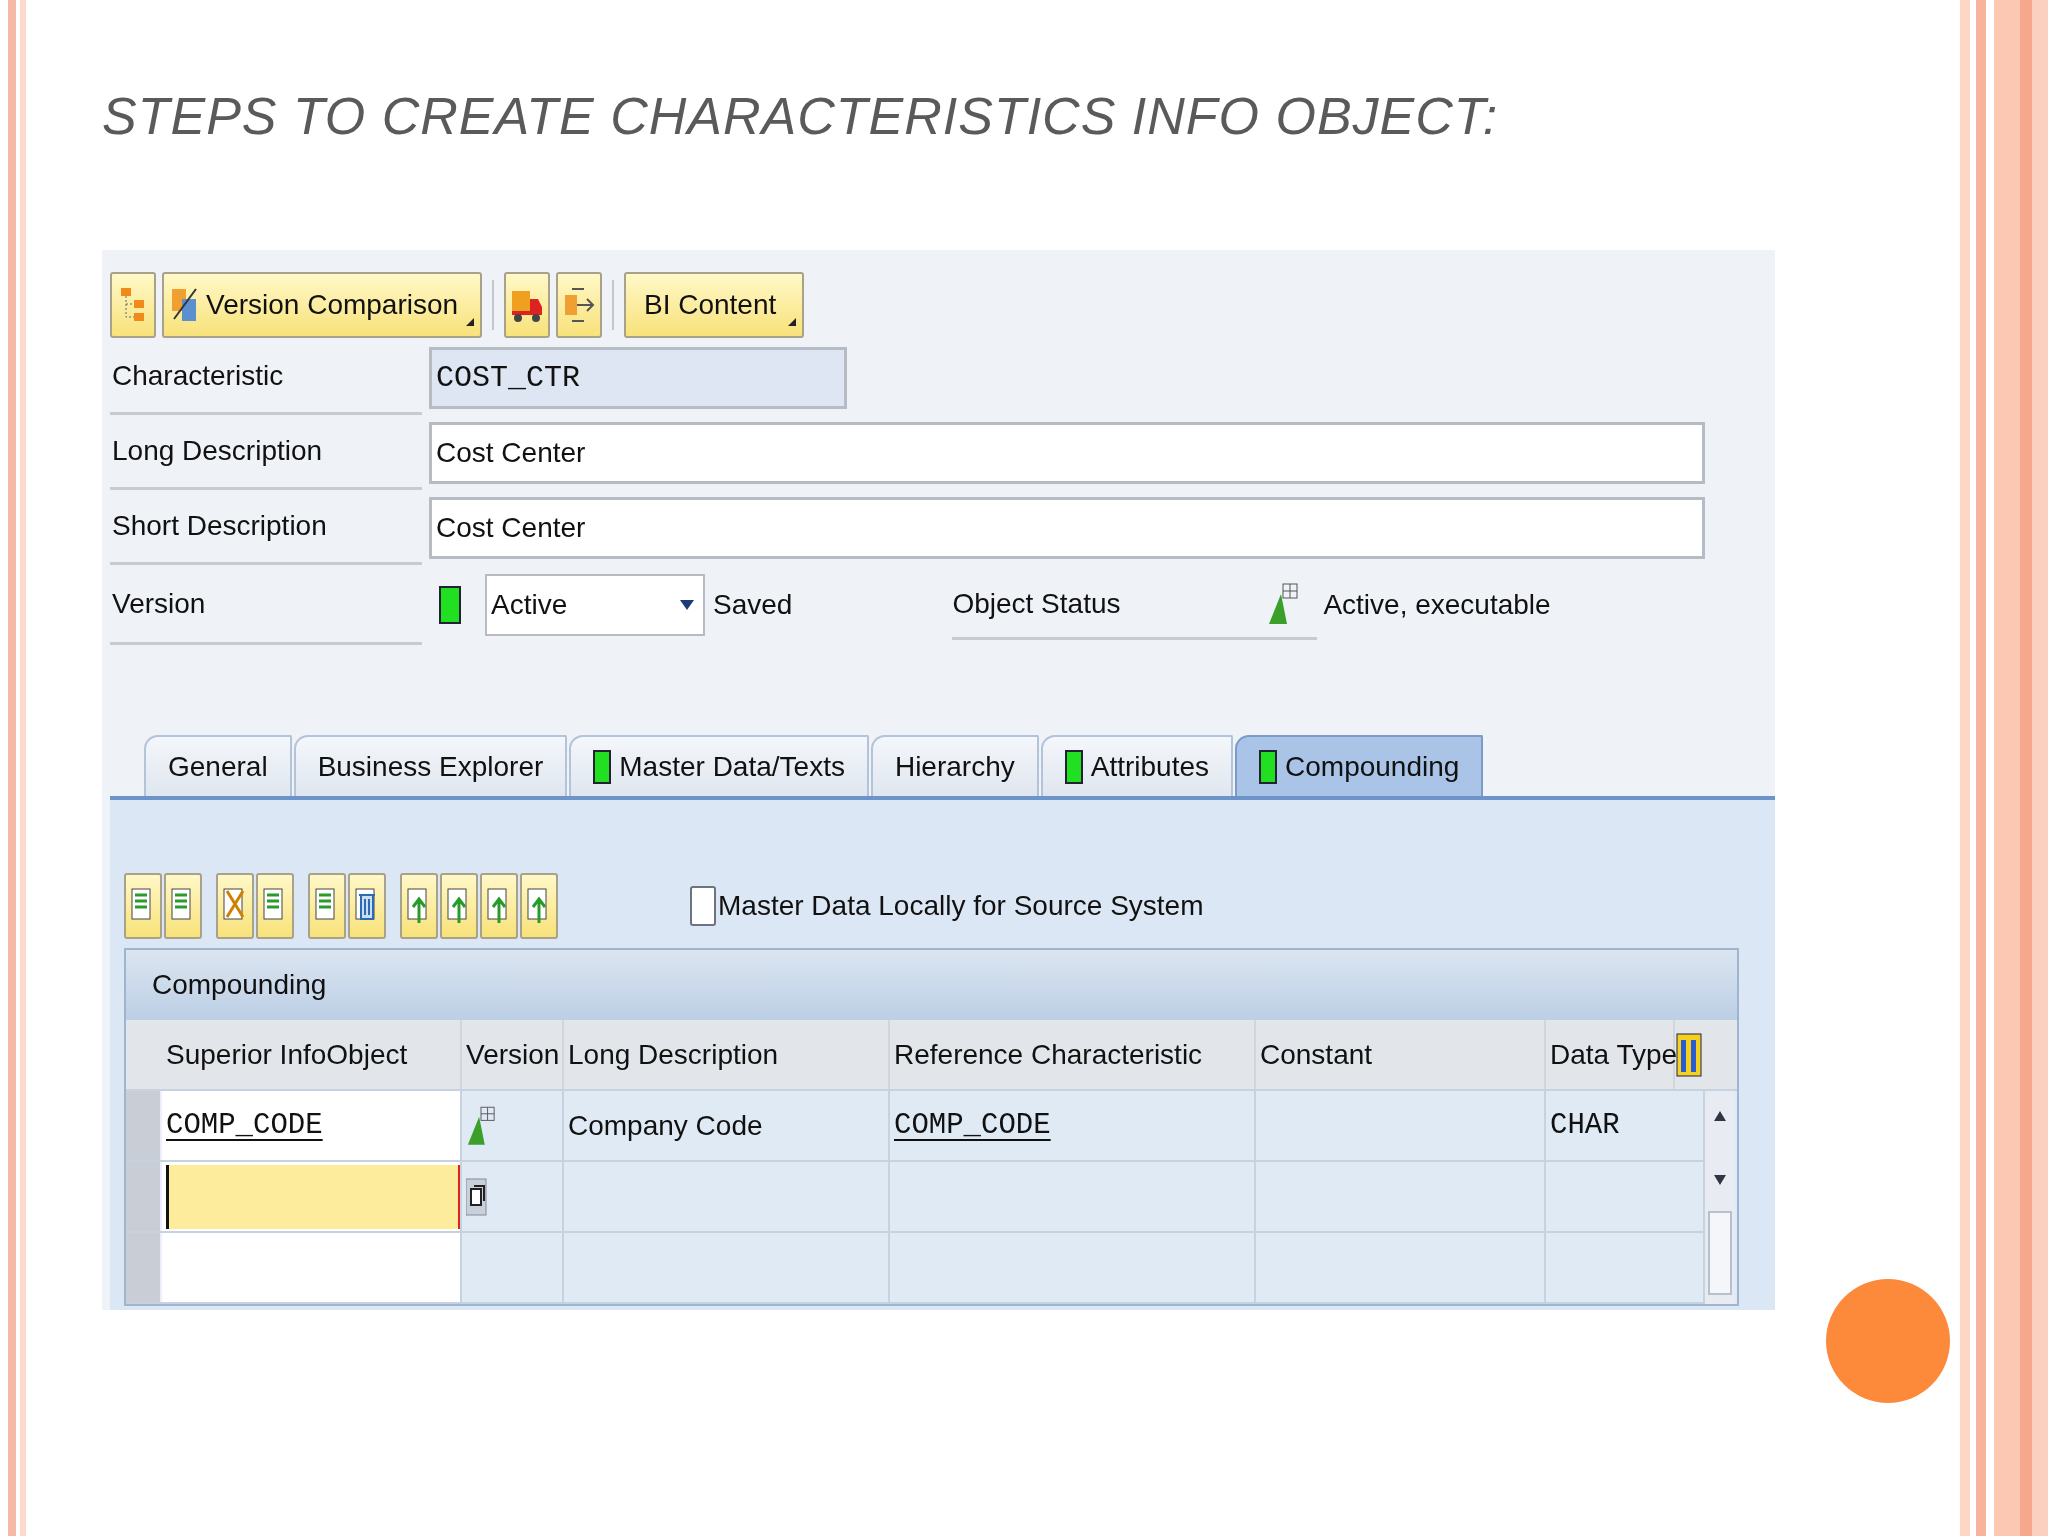 Image resolution: width=2048 pixels, height=1536 pixels. I want to click on input-field, so click(313, 1196).